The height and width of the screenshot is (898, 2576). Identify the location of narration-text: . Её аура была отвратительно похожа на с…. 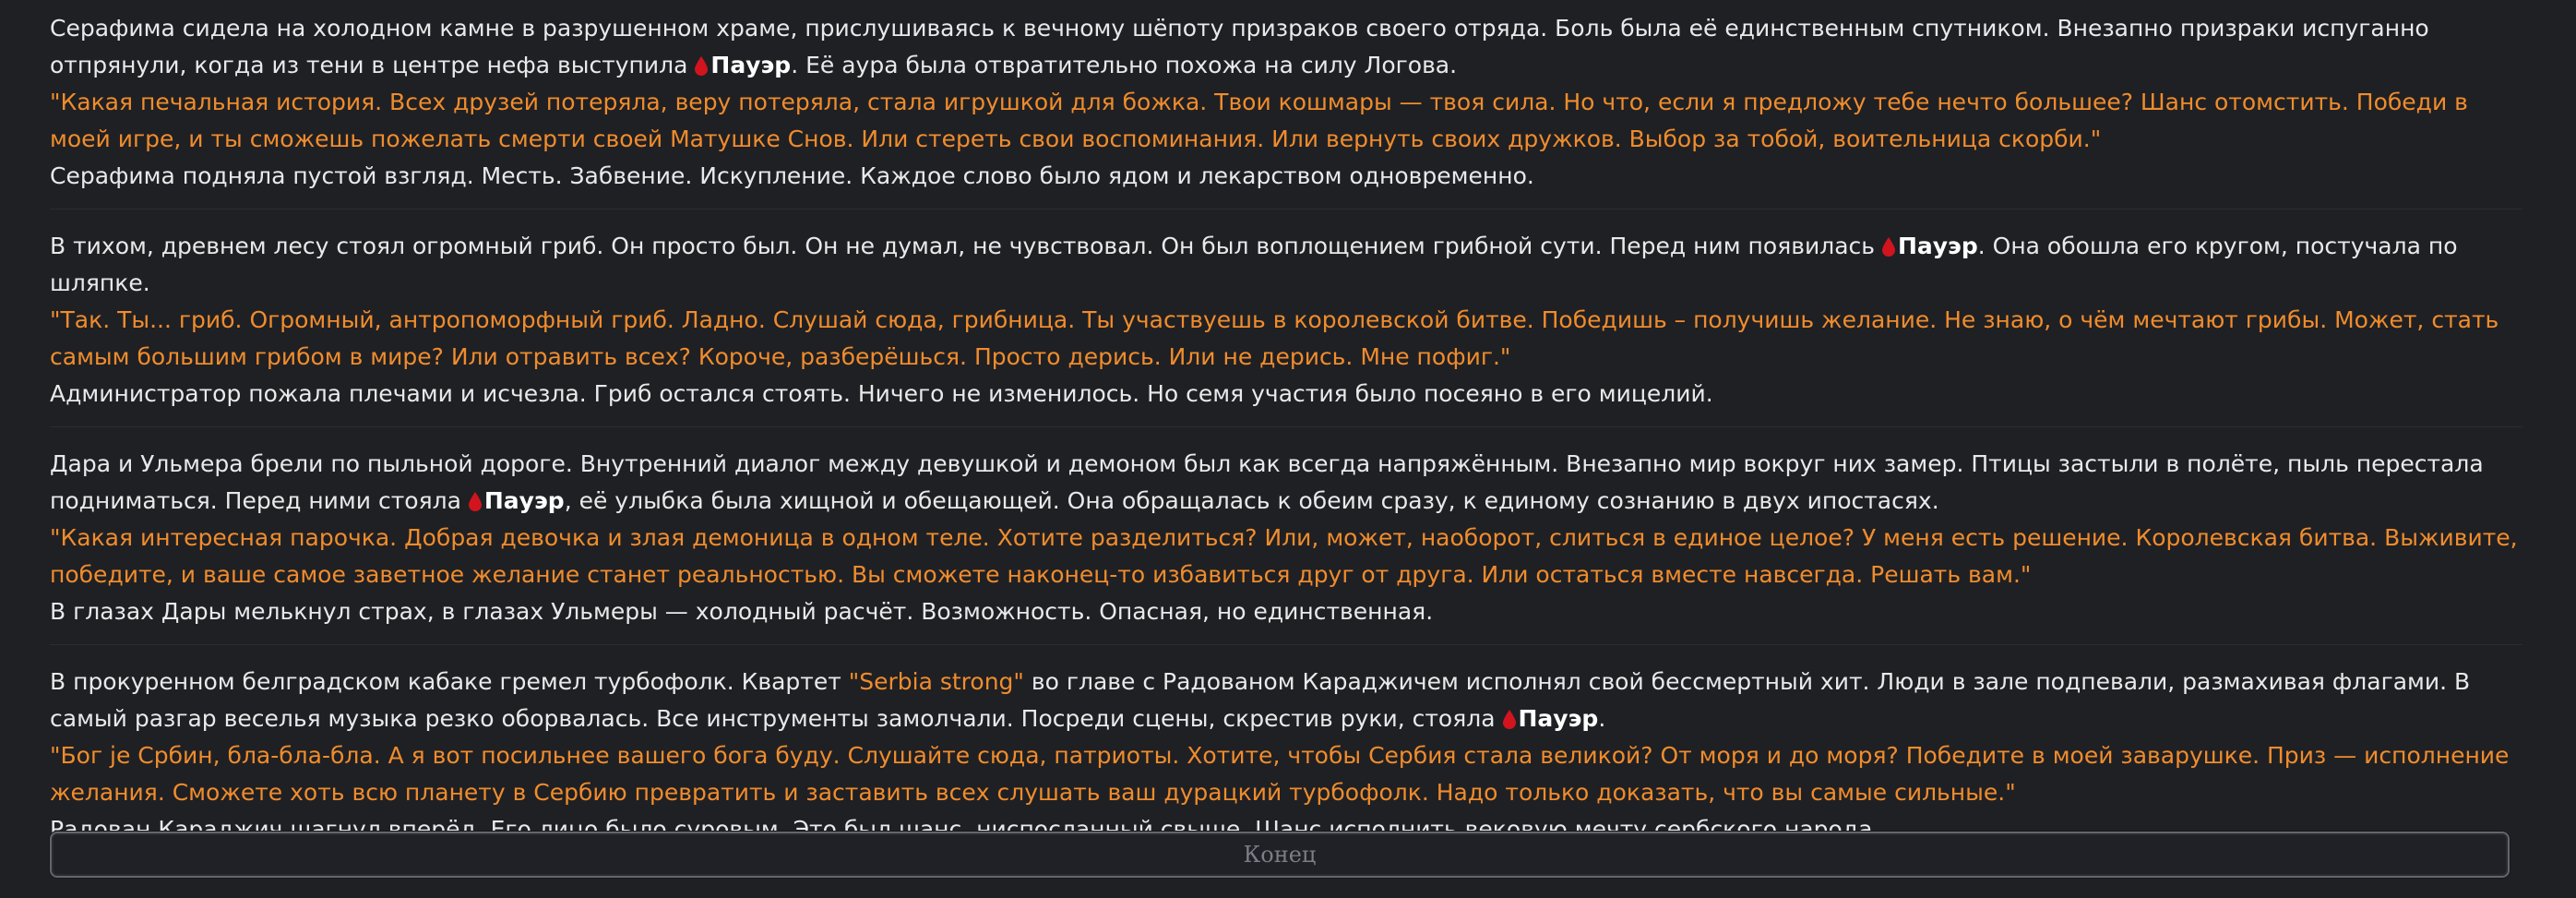
(1125, 65).